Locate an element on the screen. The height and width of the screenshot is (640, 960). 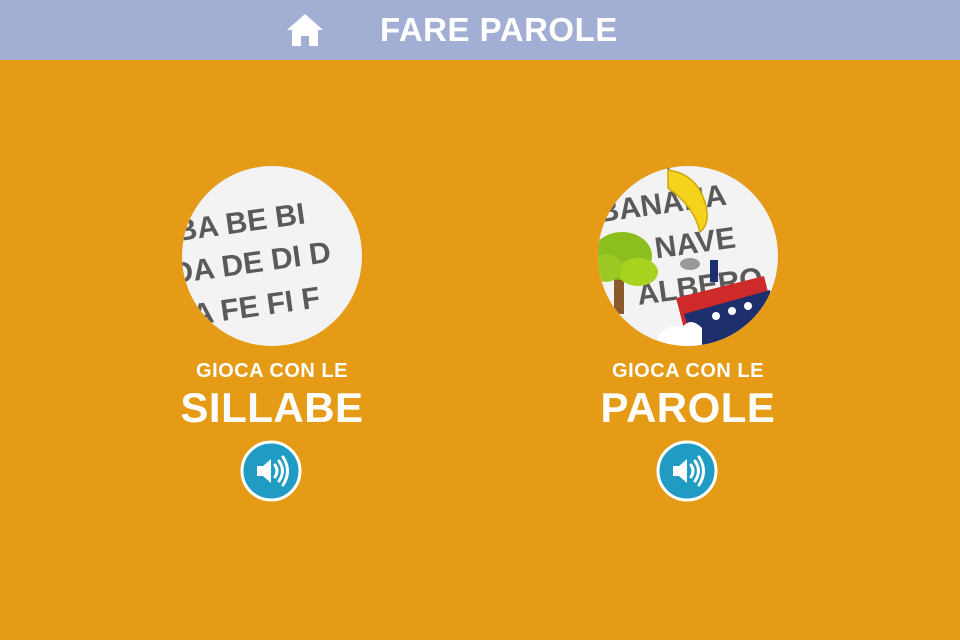
words-thumbnail: BANANA NAVE ALBERO is located at coordinates (688, 256).